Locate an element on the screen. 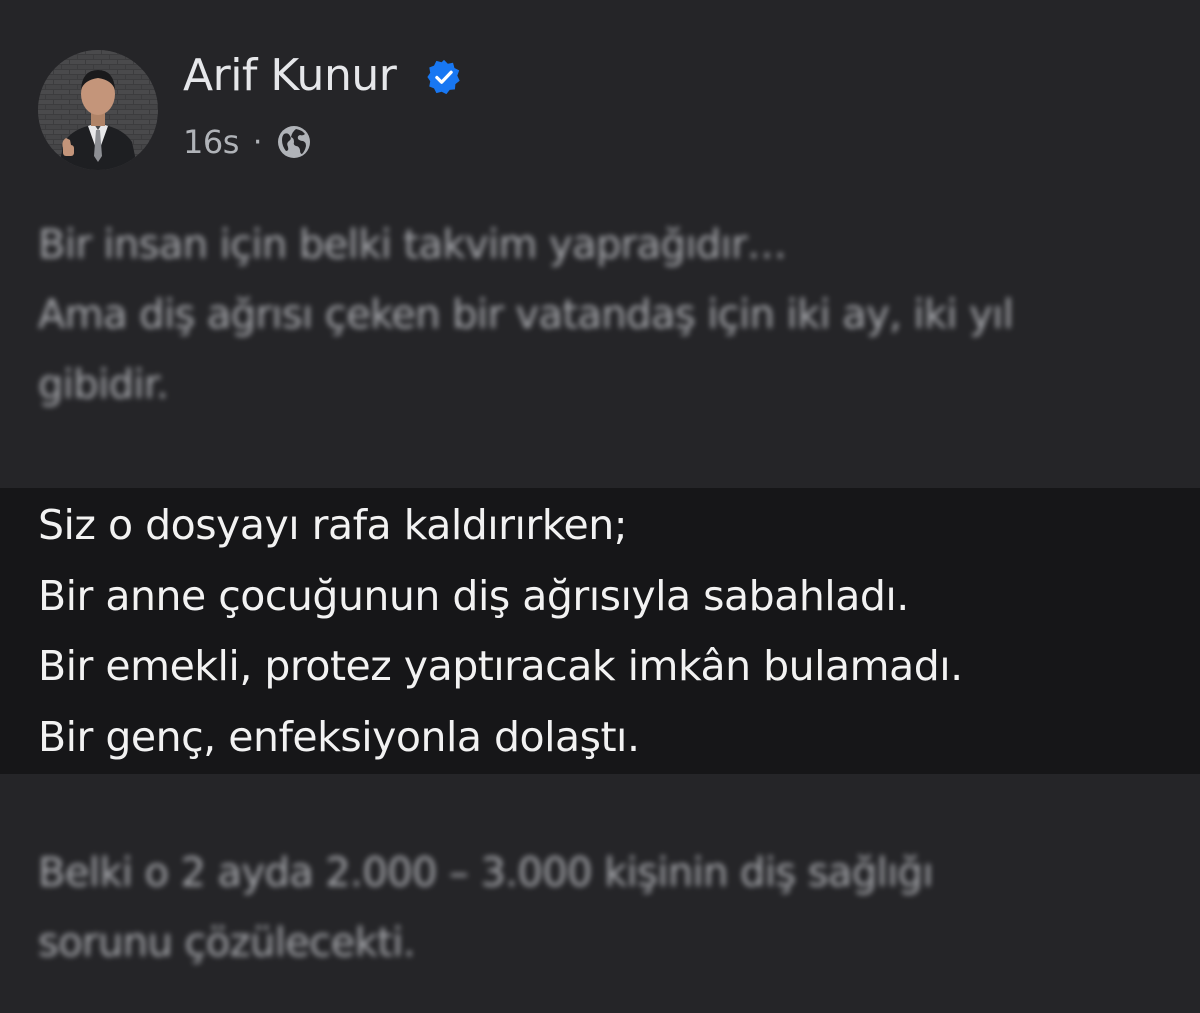 This screenshot has height=1013, width=1200. profile-photo is located at coordinates (98, 110).